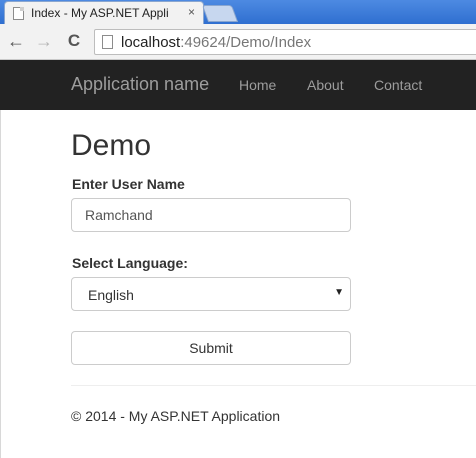 Image resolution: width=476 pixels, height=458 pixels. Describe the element at coordinates (325, 85) in the screenshot. I see `nav-about-link: About` at that location.